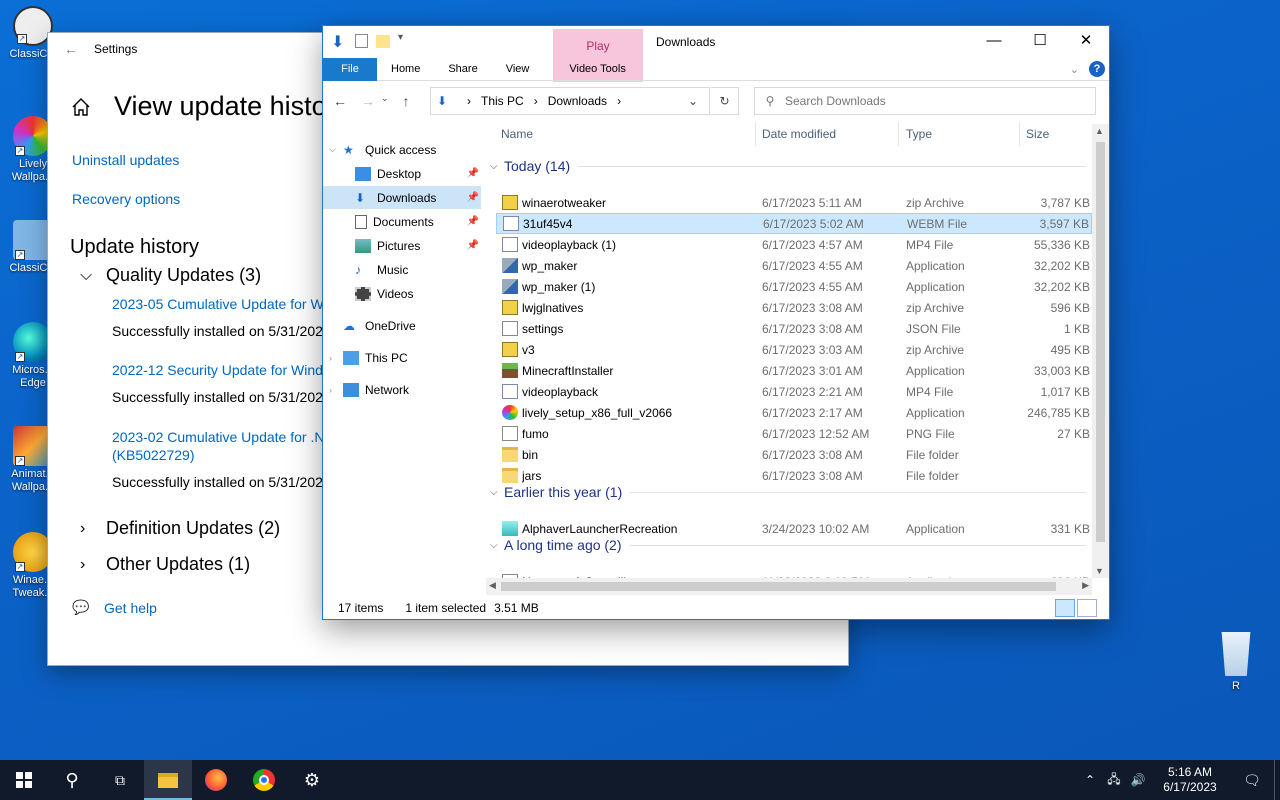 The image size is (1280, 800). Describe the element at coordinates (1074, 69) in the screenshot. I see `expand-ribbon-icon: ⌄` at that location.